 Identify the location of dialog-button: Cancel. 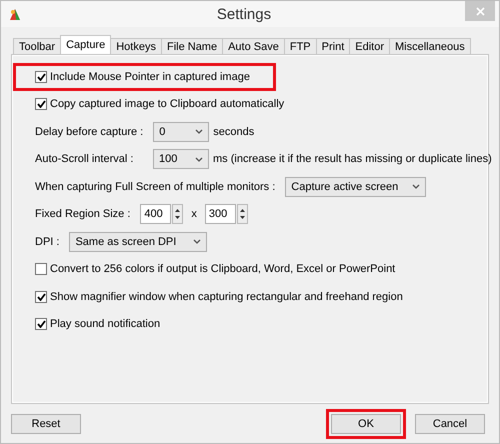
(450, 424).